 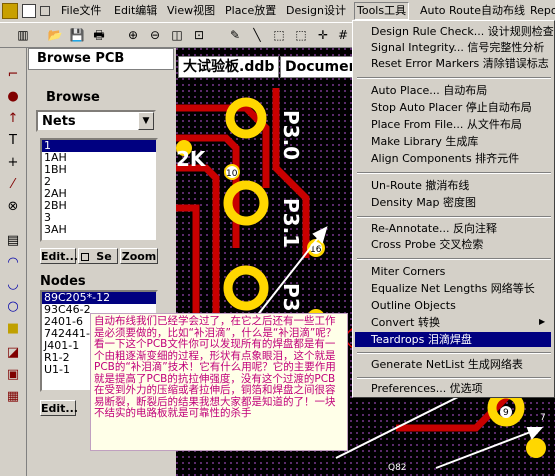 I want to click on browse-label: Browse, so click(x=73, y=97).